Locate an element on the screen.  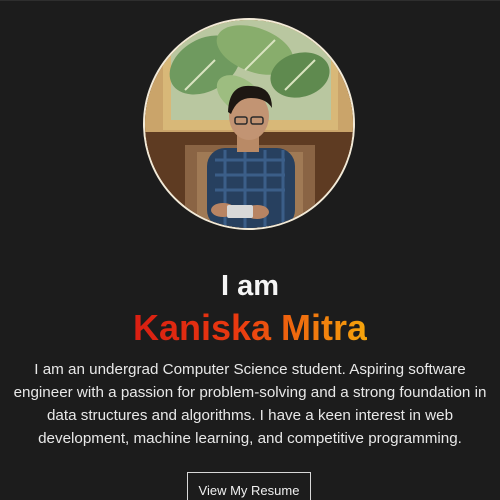
name-text: Kaniska Mitra is located at coordinates (250, 327).